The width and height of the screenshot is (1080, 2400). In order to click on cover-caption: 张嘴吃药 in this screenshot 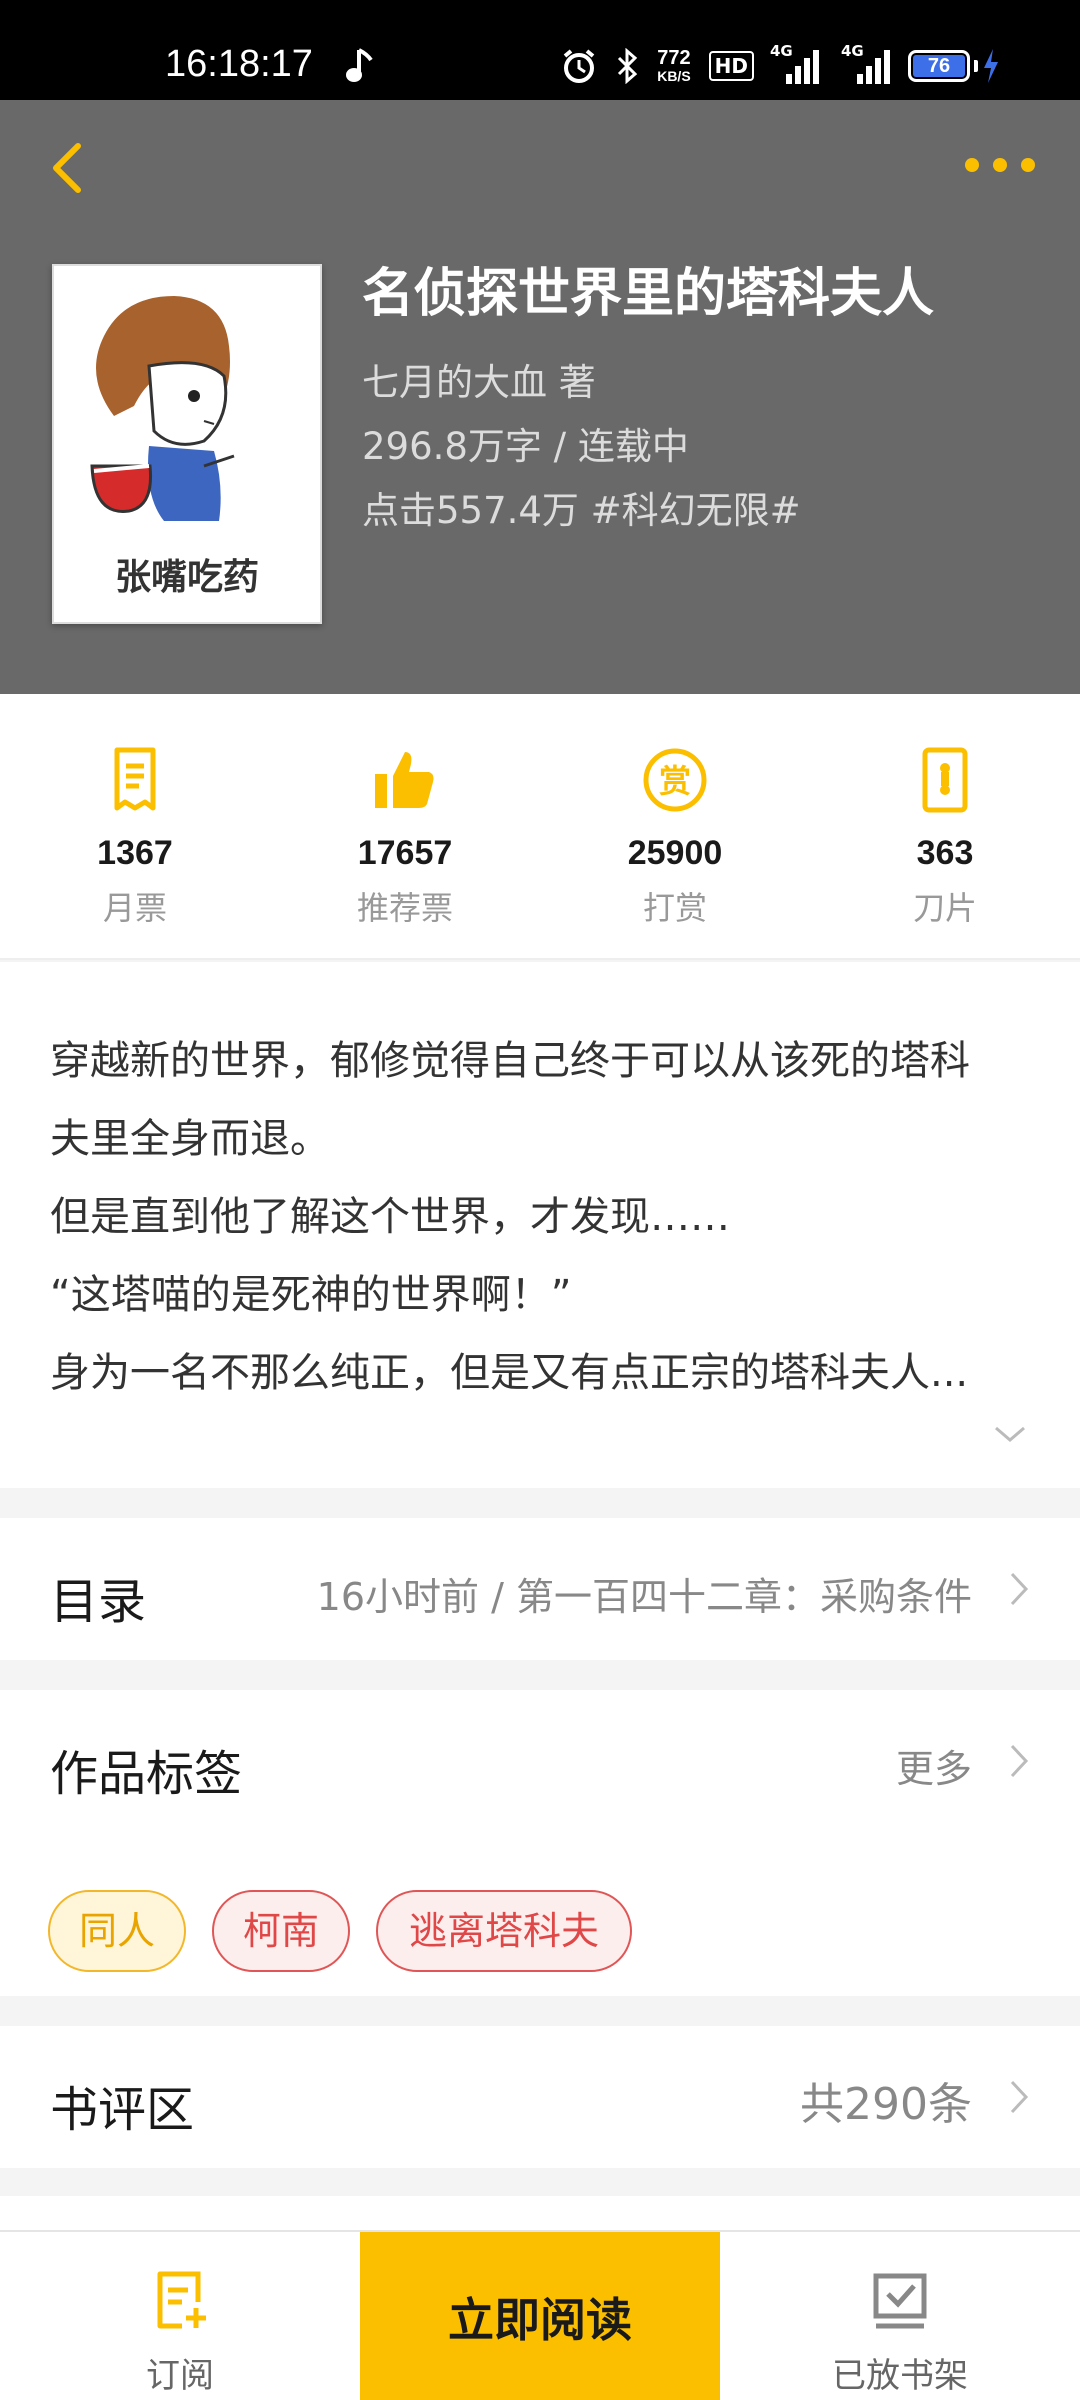, I will do `click(186, 577)`.